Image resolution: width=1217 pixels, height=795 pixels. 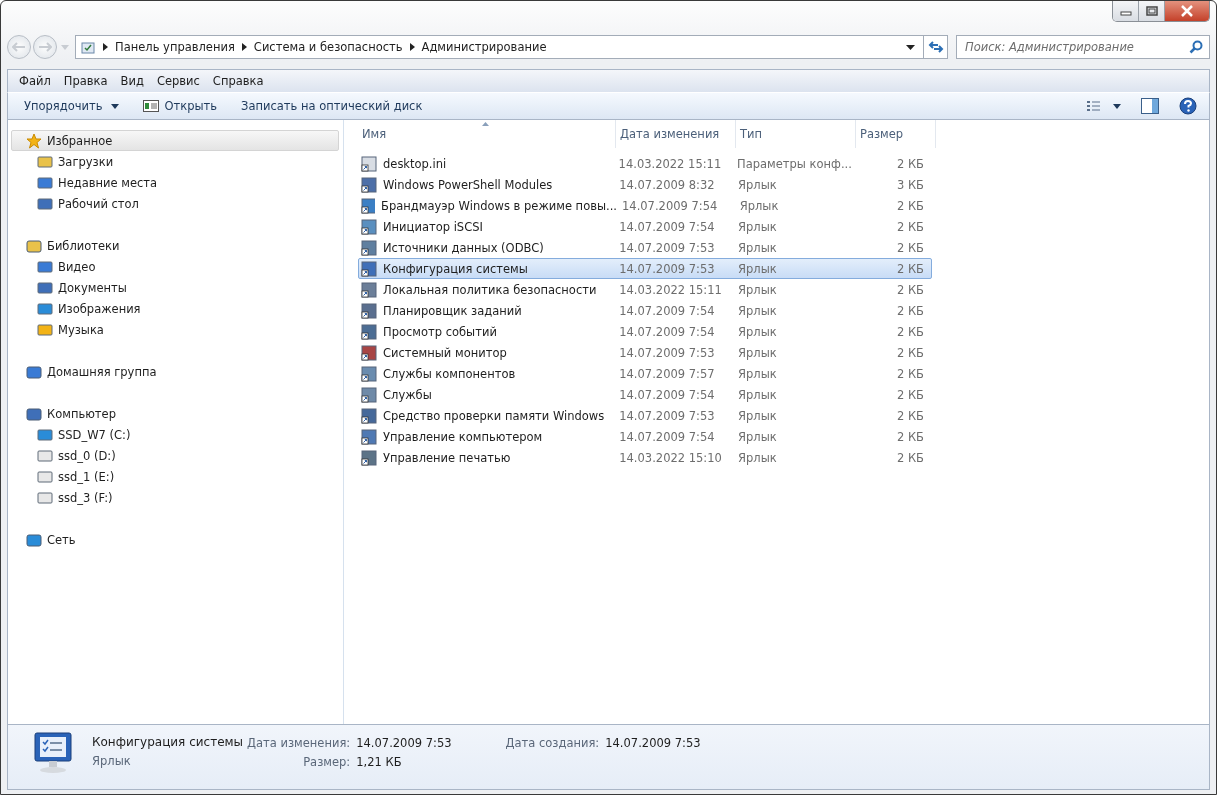 I want to click on file-row: Windows PowerShell Modules 14.07.2009 8:32 Ярлык 3 КБ, so click(x=645, y=184).